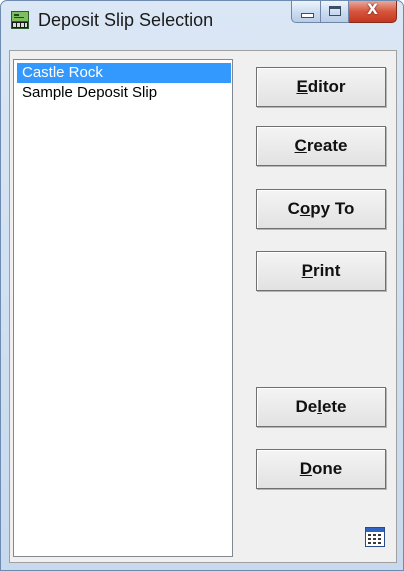 The height and width of the screenshot is (571, 404). What do you see at coordinates (20, 20) in the screenshot?
I see `deposit-slip-app-icon` at bounding box center [20, 20].